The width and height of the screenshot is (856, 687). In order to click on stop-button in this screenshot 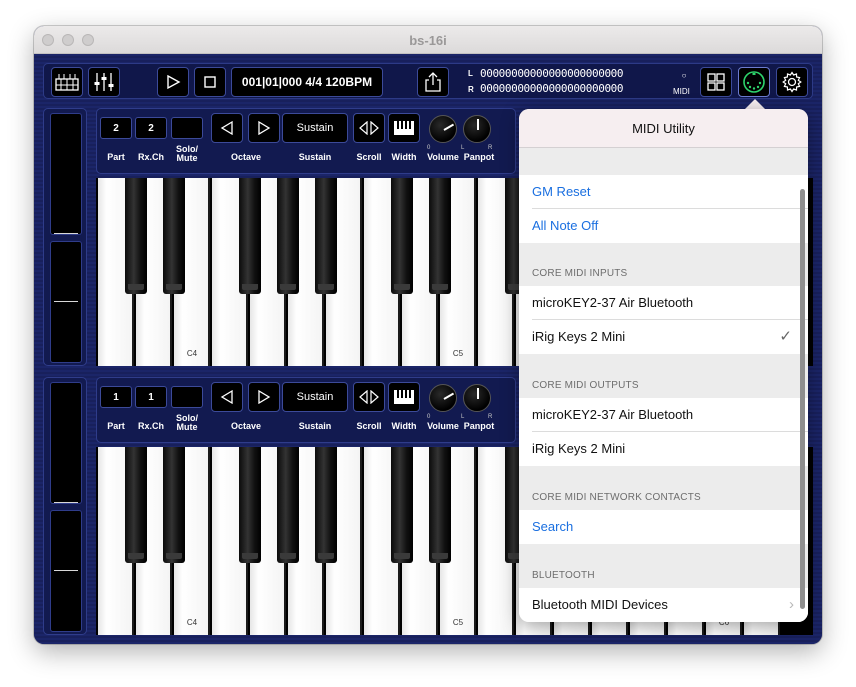, I will do `click(210, 82)`.